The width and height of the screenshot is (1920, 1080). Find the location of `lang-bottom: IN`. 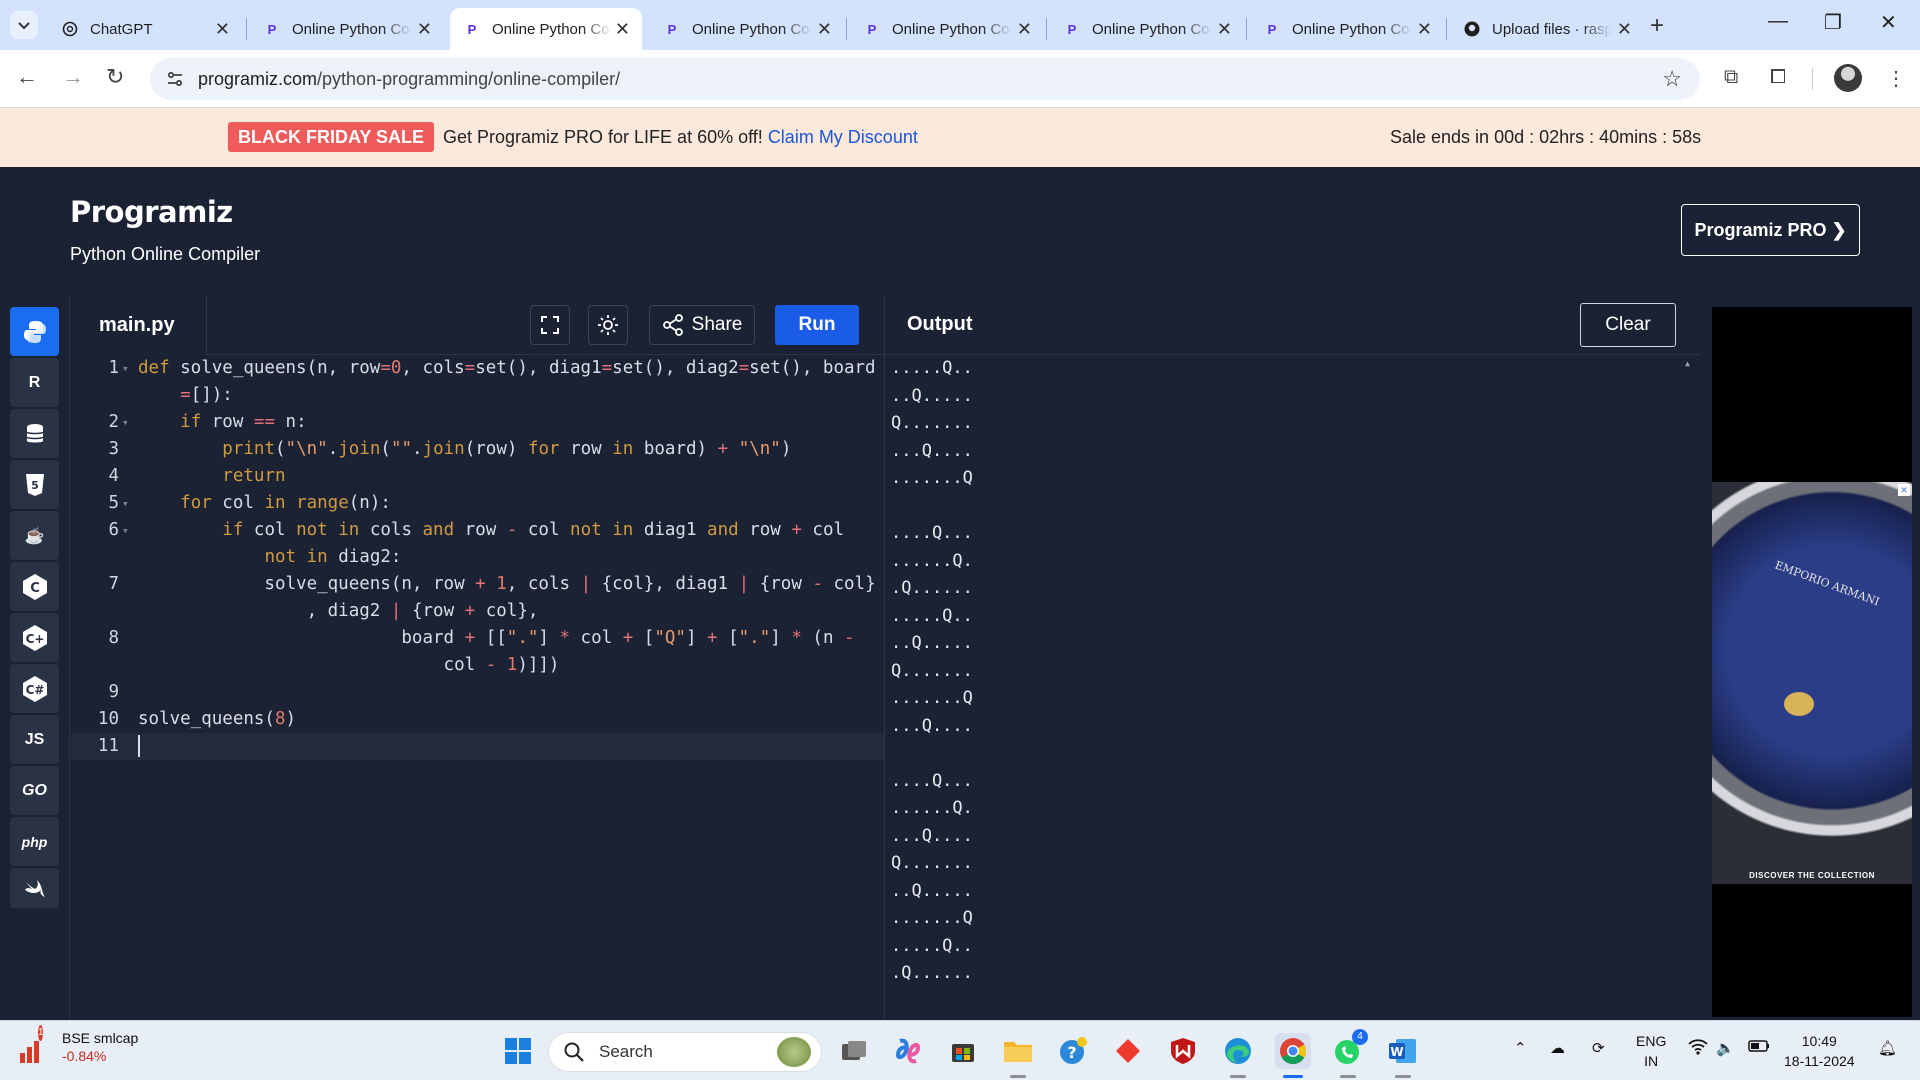

lang-bottom: IN is located at coordinates (1651, 1061).